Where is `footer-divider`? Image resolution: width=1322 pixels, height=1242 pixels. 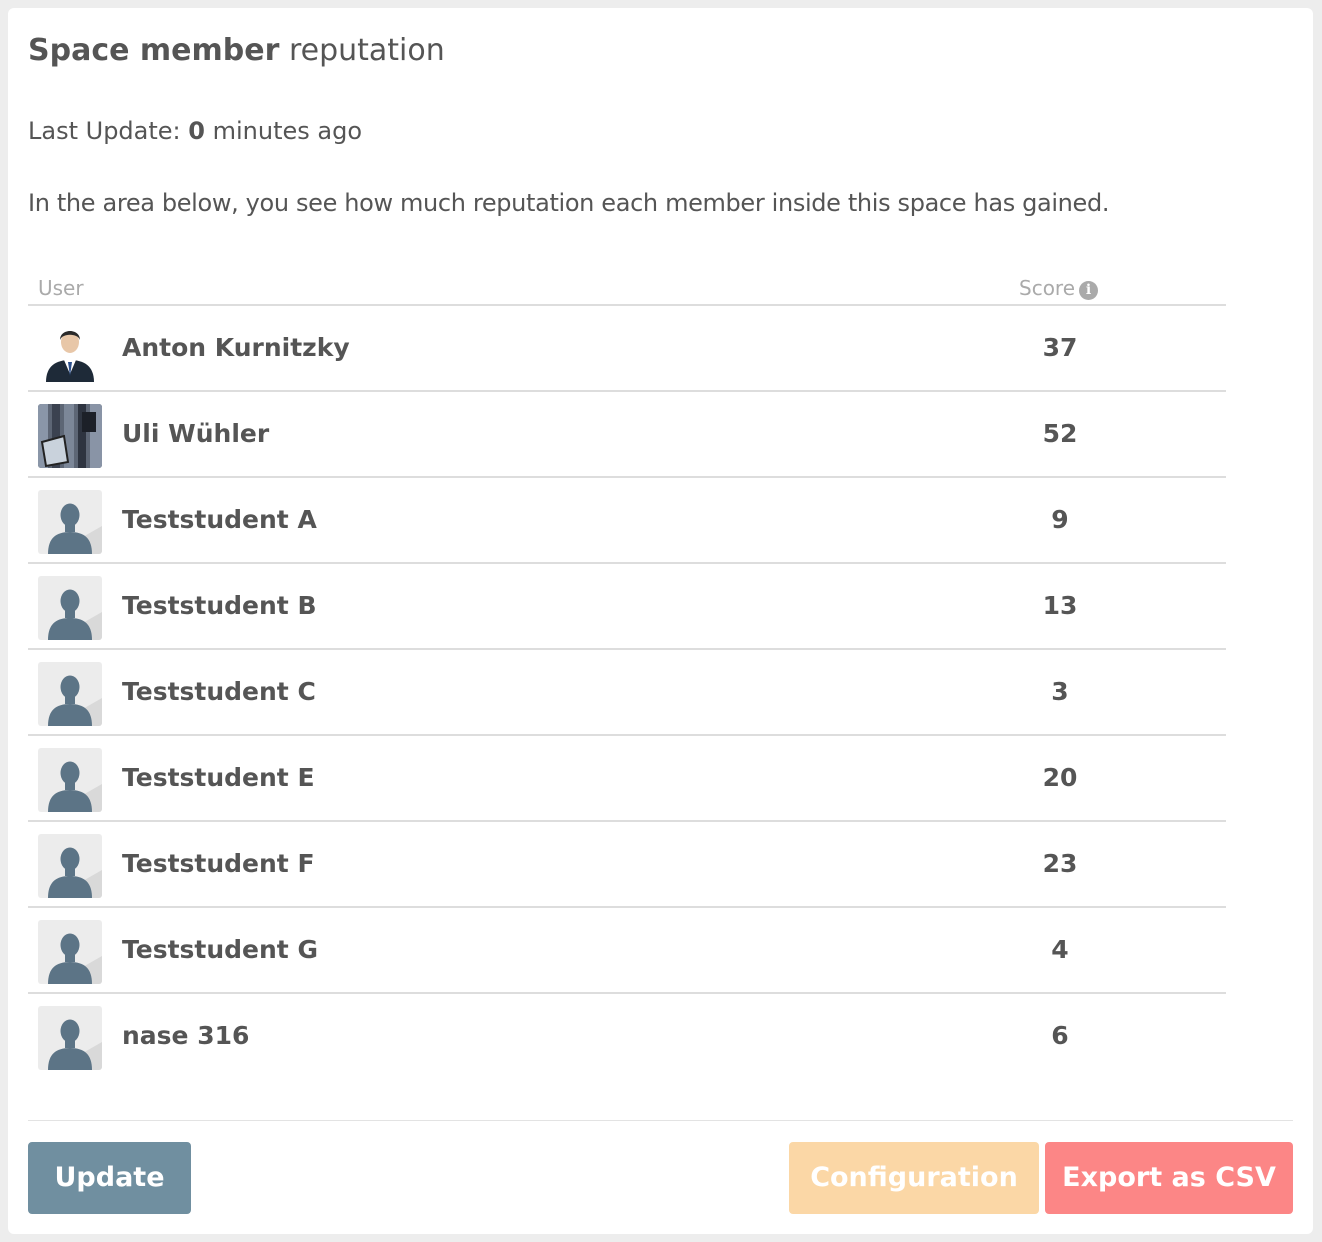
footer-divider is located at coordinates (660, 1120).